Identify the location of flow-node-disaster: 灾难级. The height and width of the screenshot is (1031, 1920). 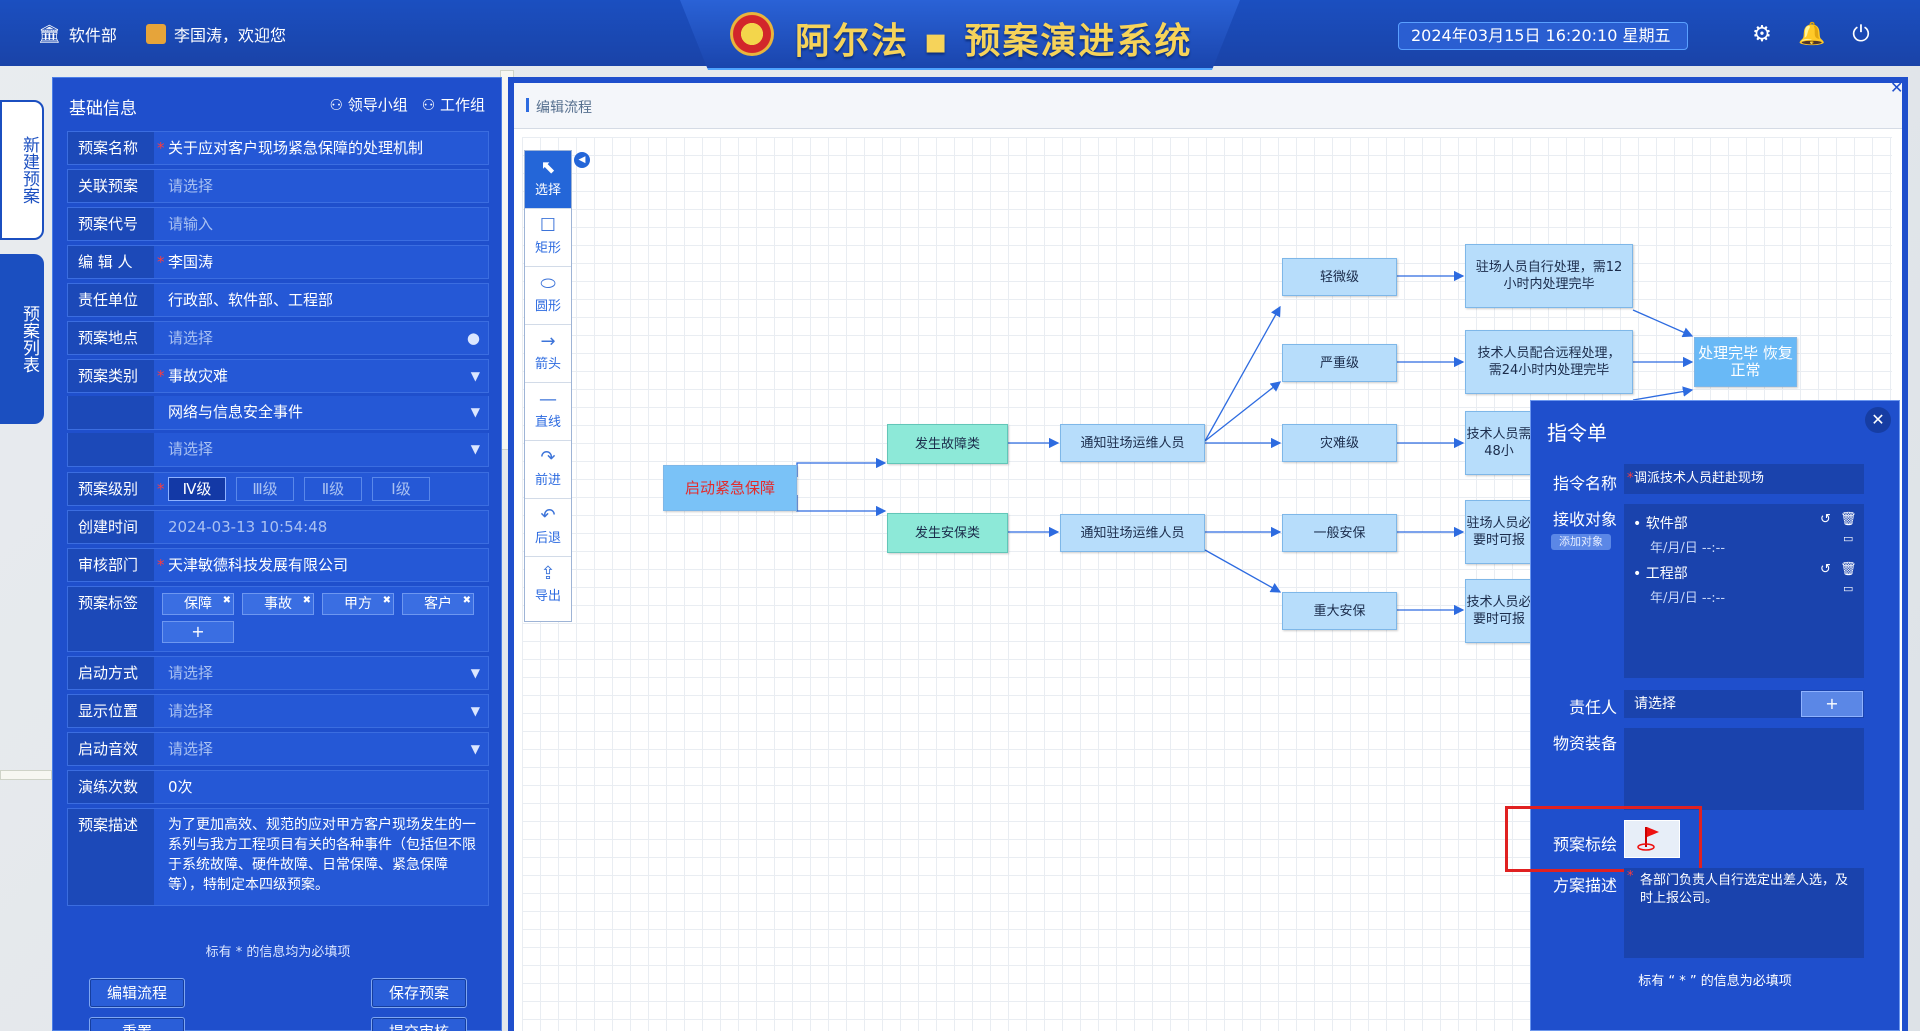
(1339, 443).